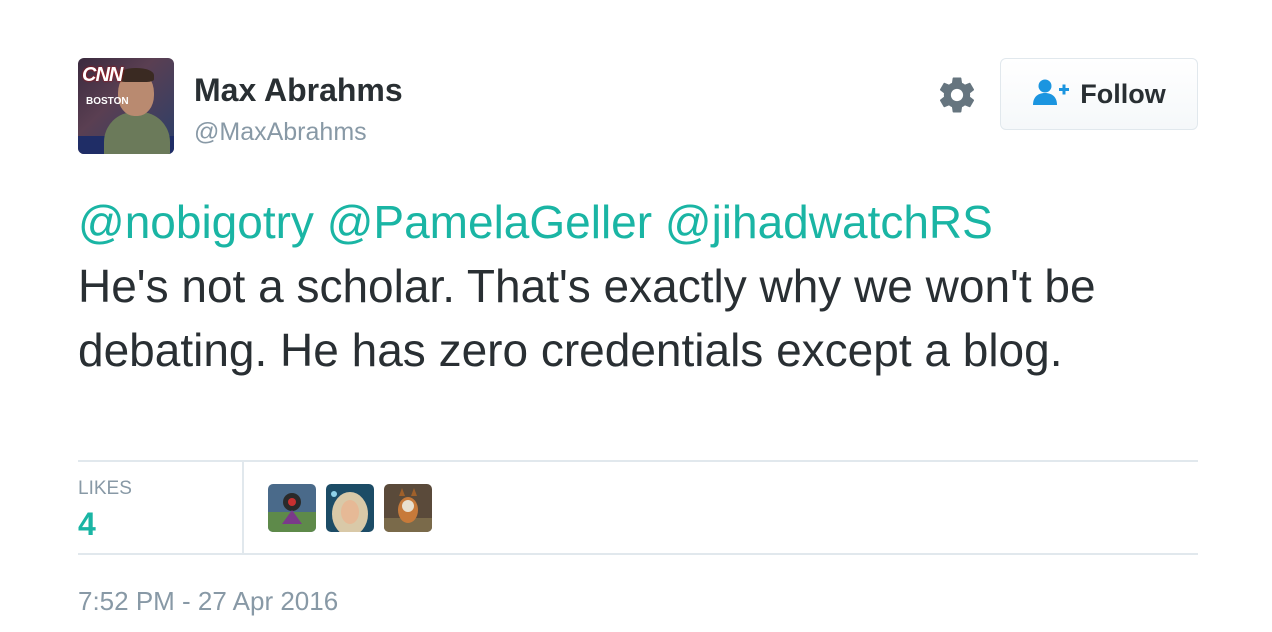  I want to click on tweet-mentions: @nobigotry @PamelaGeller @jihadwatchRS, so click(638, 222).